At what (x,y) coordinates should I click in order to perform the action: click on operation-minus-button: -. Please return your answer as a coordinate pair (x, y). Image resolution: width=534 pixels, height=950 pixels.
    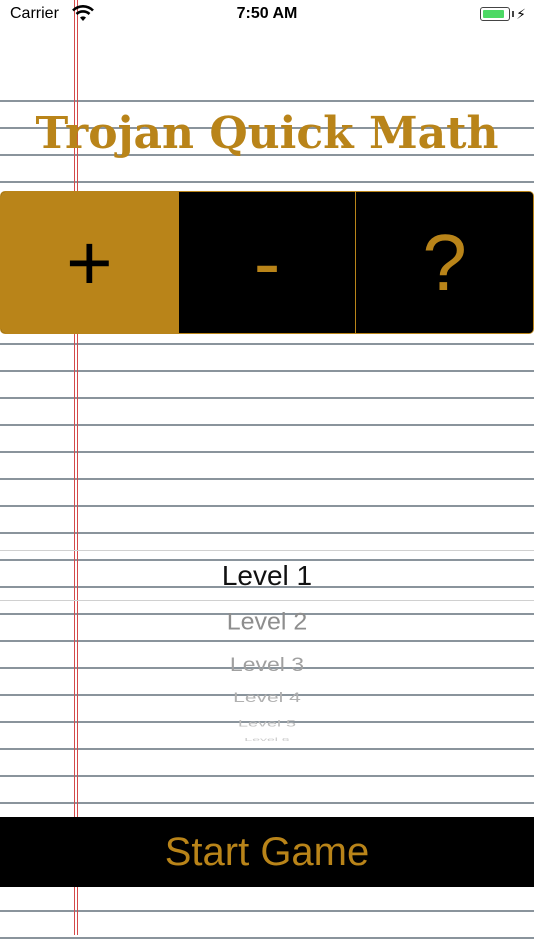
    Looking at the image, I should click on (266, 262).